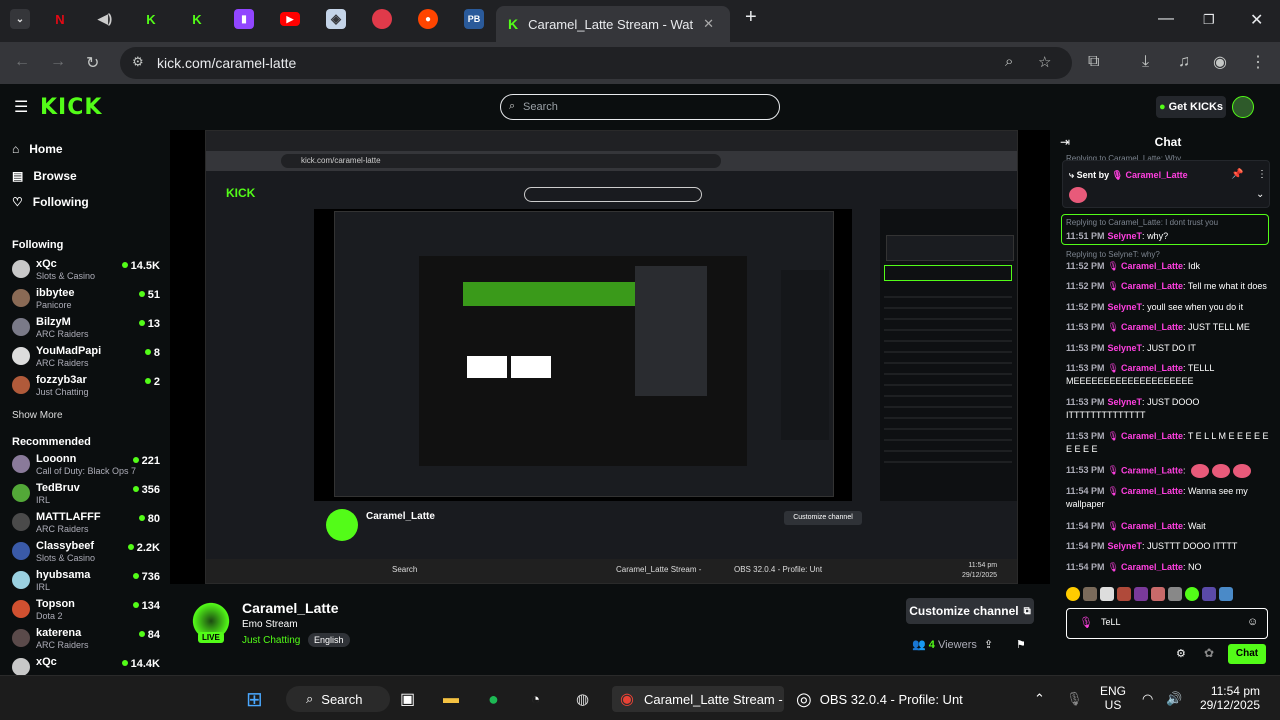 Image resolution: width=1280 pixels, height=720 pixels. I want to click on file-explorer-icon: ▬, so click(451, 699).